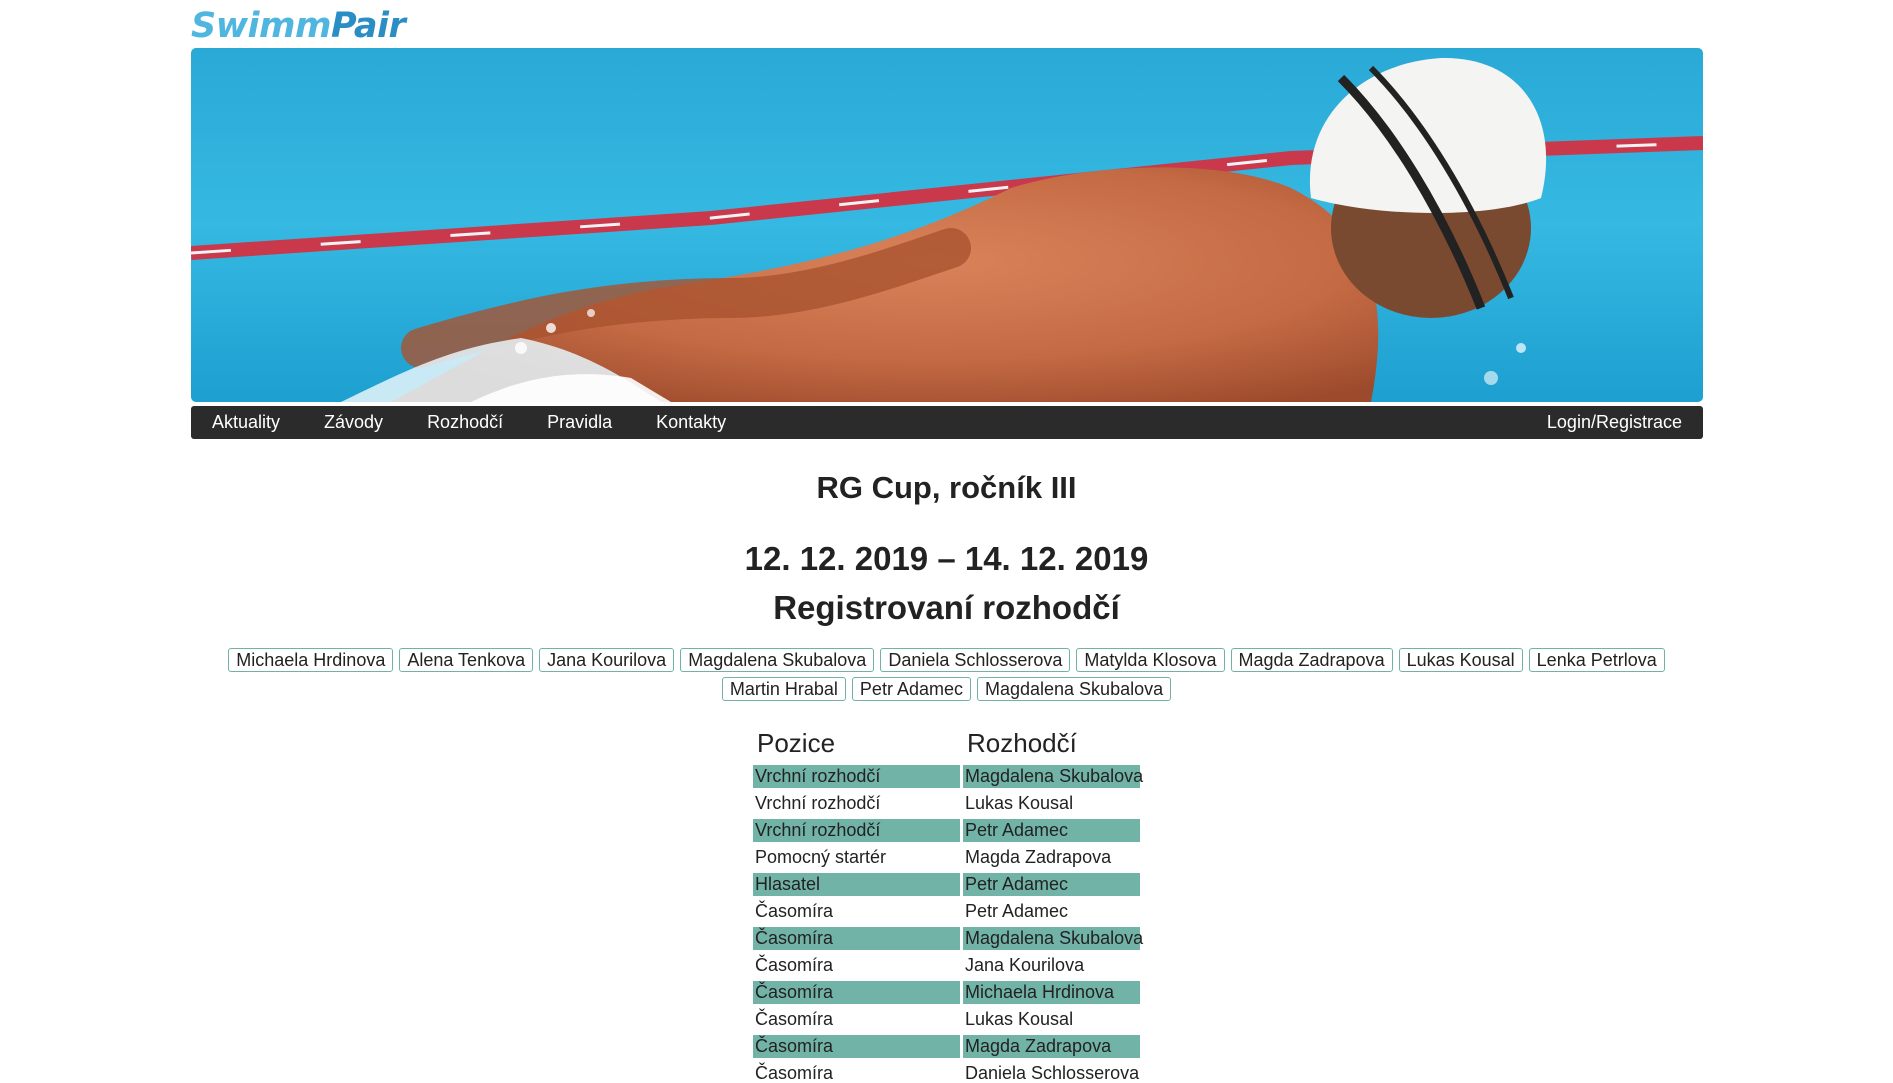  Describe the element at coordinates (975, 660) in the screenshot. I see `referee-chip: Daniela Schlosserova` at that location.